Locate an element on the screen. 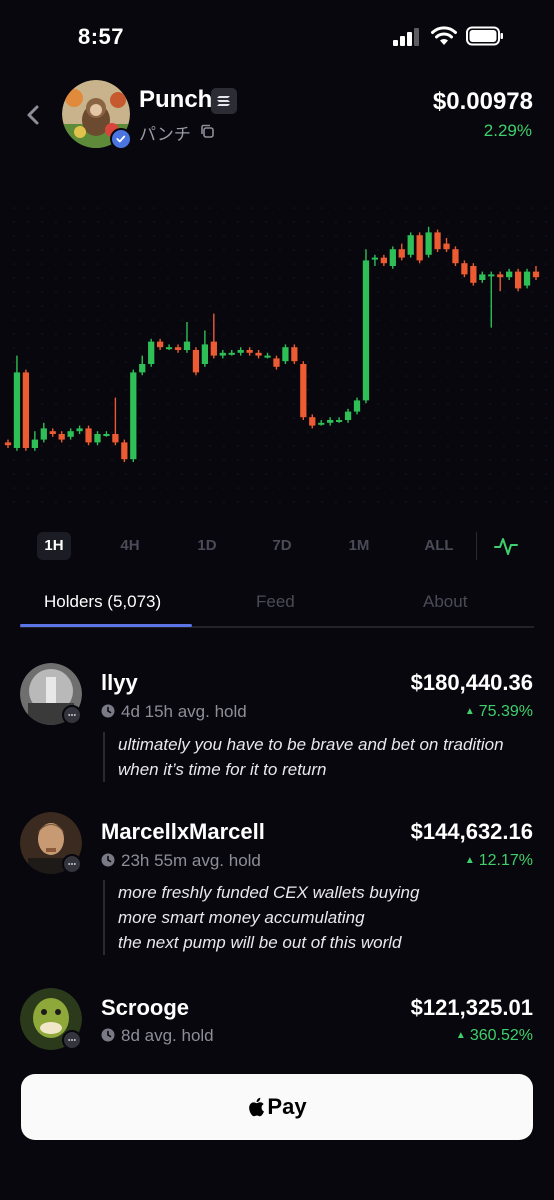 The height and width of the screenshot is (1200, 554). apple-pay-button: Pay is located at coordinates (277, 1107).